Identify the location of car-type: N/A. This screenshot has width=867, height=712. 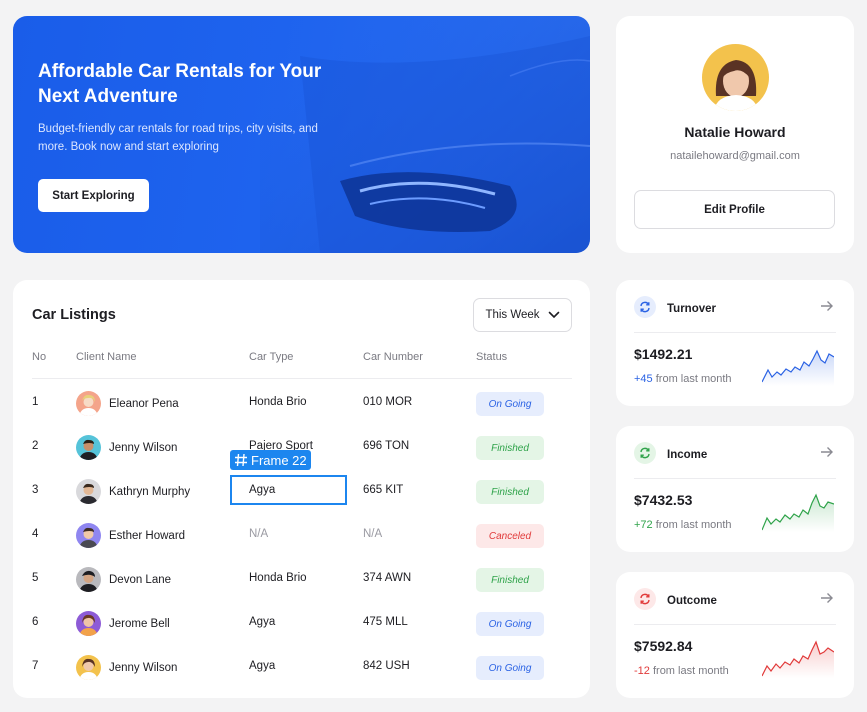
(259, 534).